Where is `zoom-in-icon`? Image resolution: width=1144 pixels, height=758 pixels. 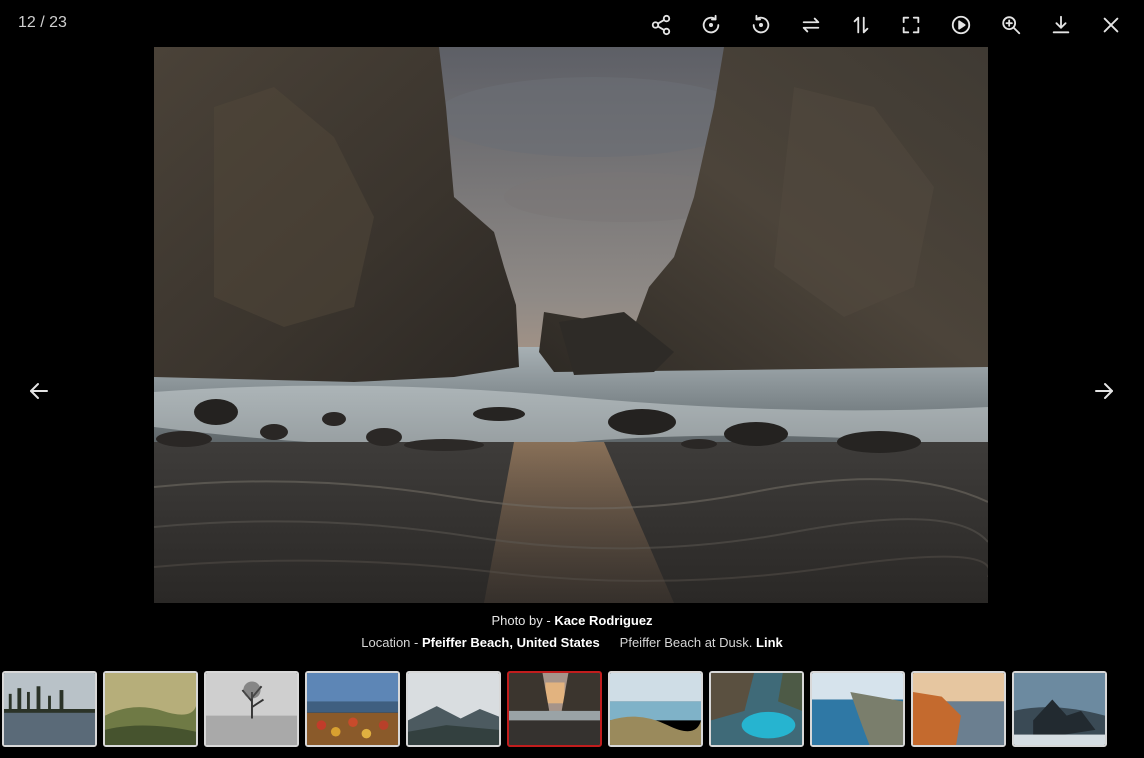
zoom-in-icon is located at coordinates (1011, 25).